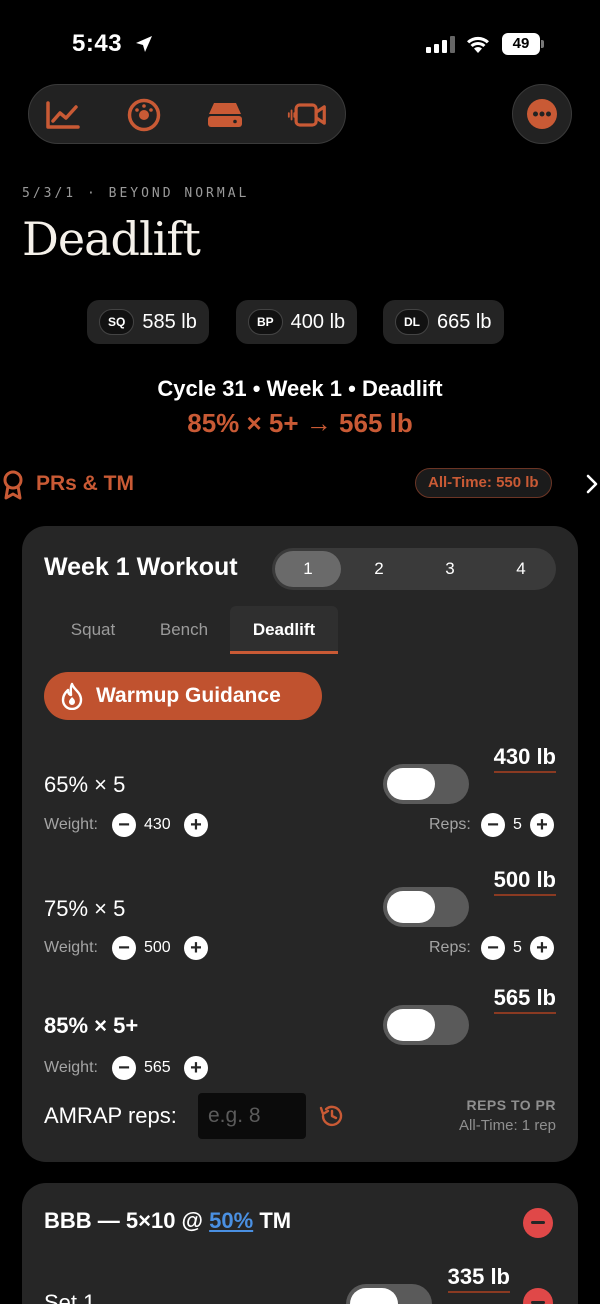 This screenshot has height=1304, width=600. Describe the element at coordinates (592, 484) in the screenshot. I see `chevron-right-icon` at that location.